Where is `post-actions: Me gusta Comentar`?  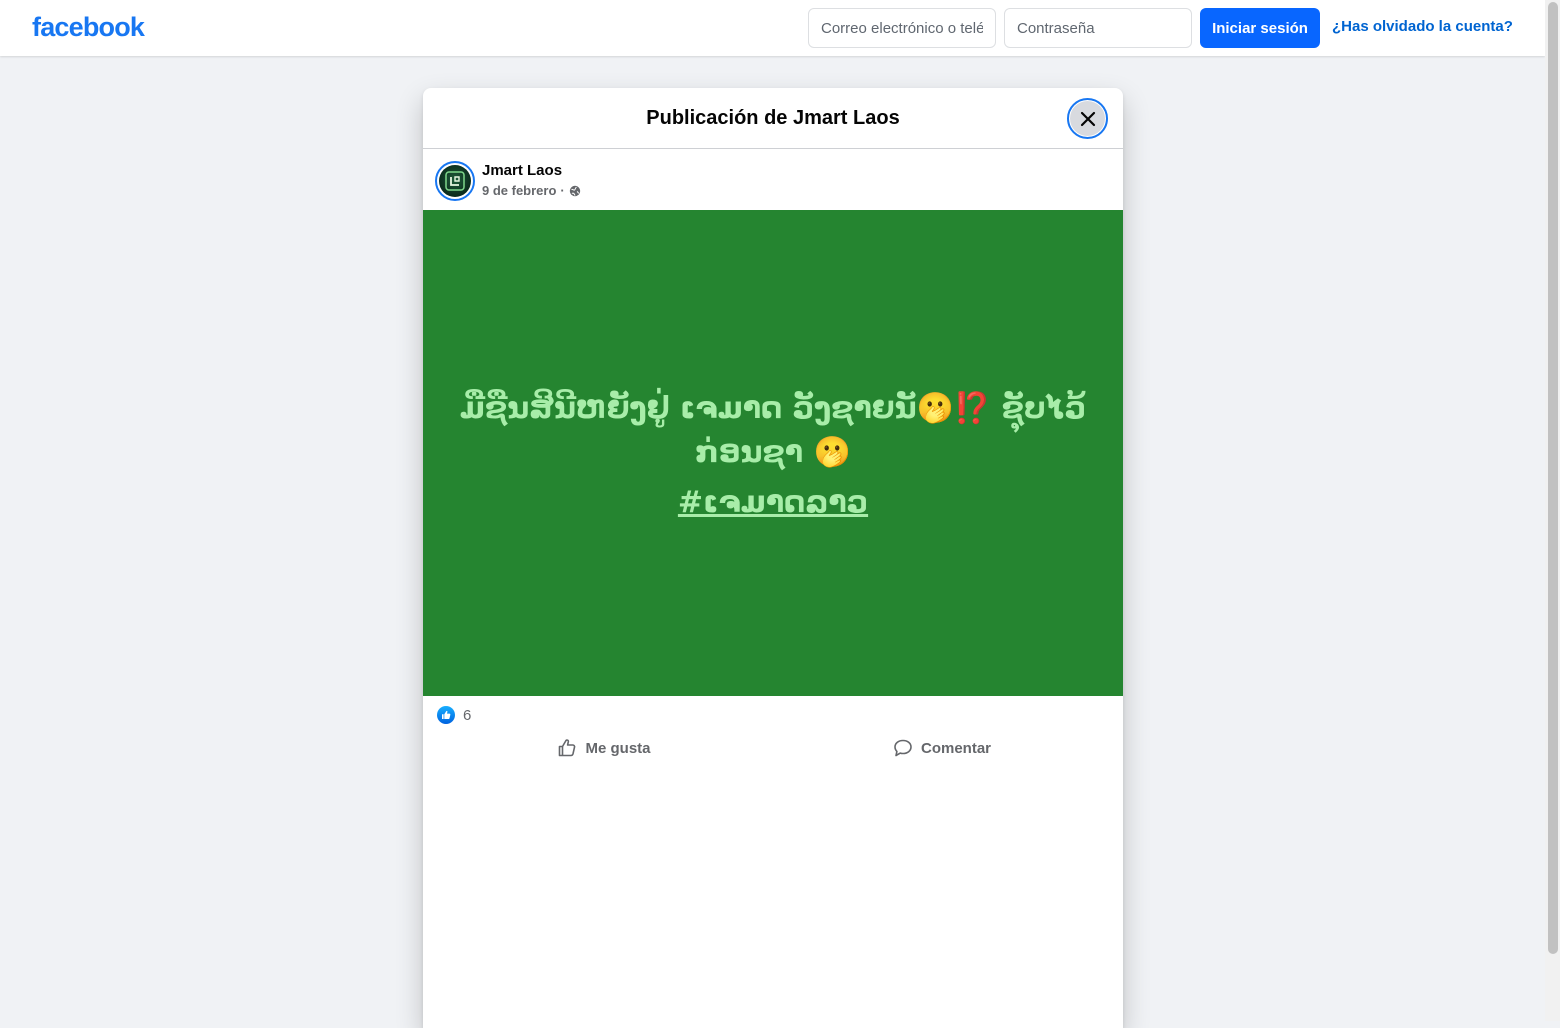
post-actions: Me gusta Comentar is located at coordinates (773, 748).